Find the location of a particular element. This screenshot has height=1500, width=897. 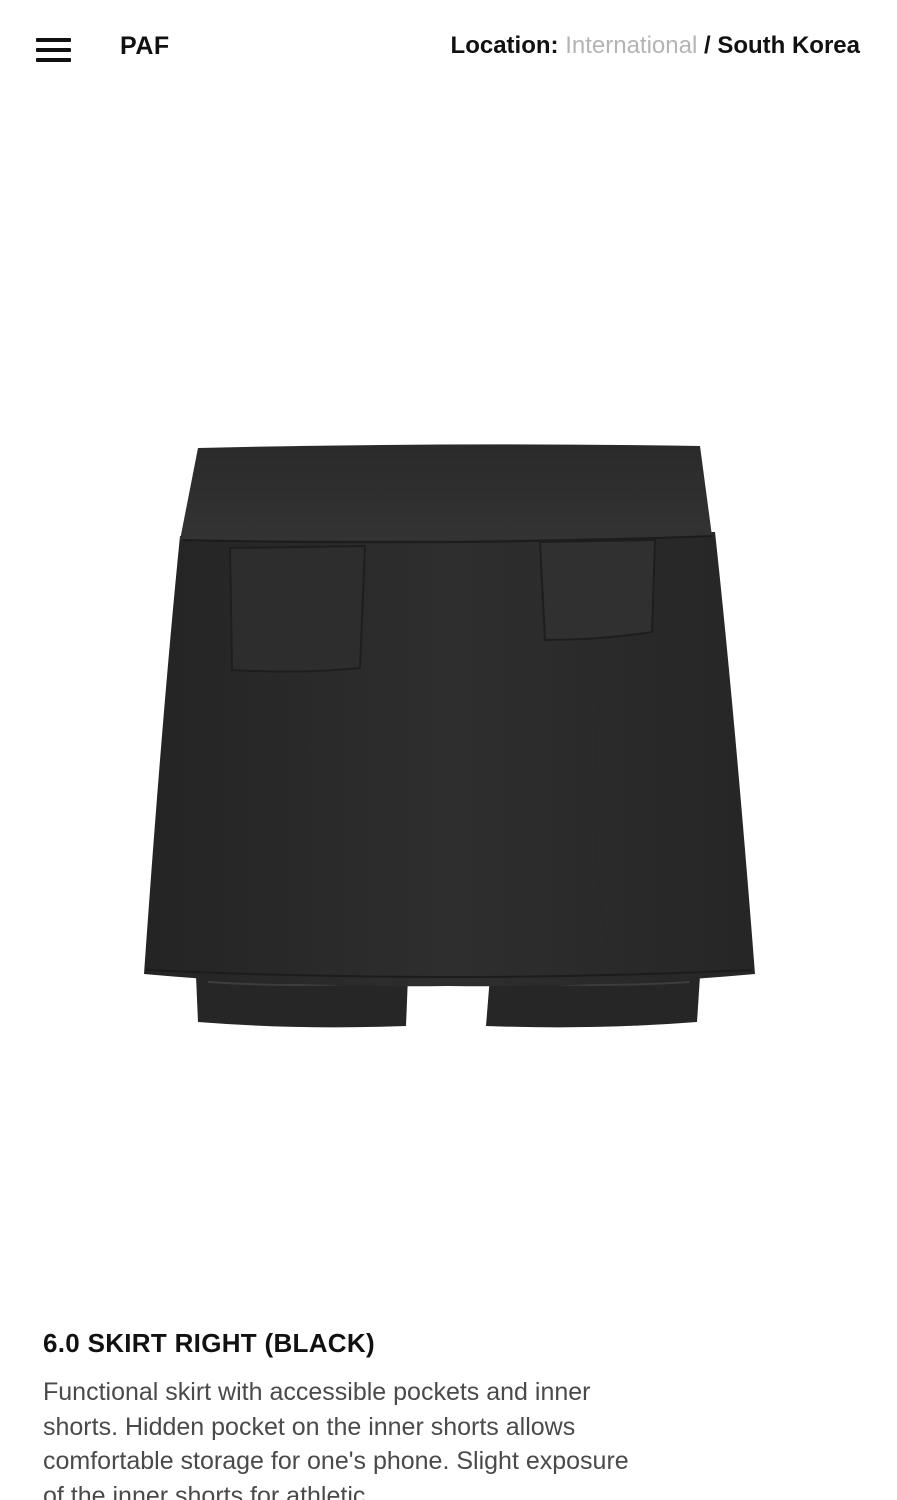

hamburger-menu-icon is located at coordinates (54, 50).